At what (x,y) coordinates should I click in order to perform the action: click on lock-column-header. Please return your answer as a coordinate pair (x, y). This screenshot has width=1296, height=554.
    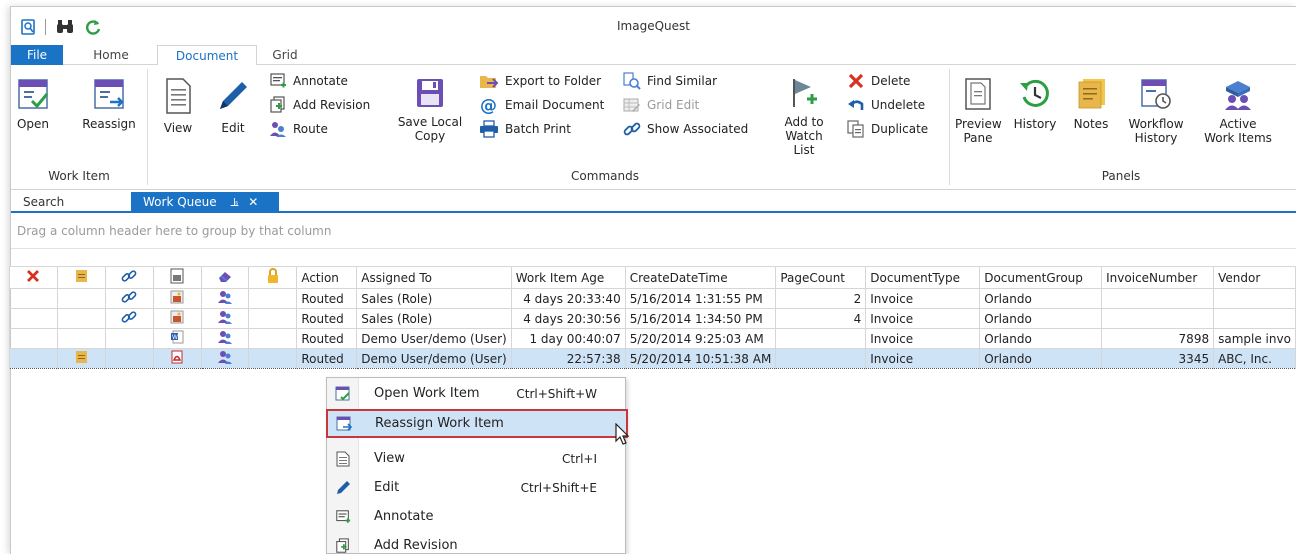
    Looking at the image, I should click on (273, 277).